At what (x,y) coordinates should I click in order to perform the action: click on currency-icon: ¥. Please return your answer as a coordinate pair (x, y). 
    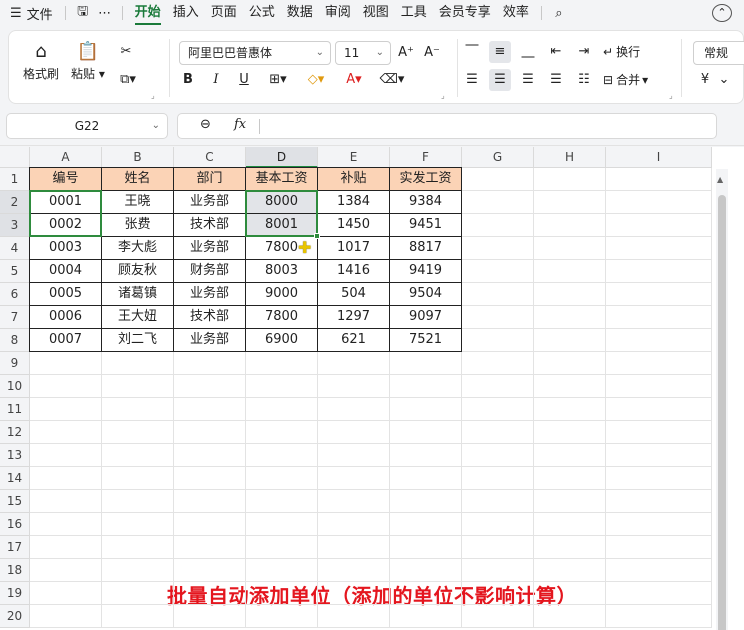
    Looking at the image, I should click on (705, 80).